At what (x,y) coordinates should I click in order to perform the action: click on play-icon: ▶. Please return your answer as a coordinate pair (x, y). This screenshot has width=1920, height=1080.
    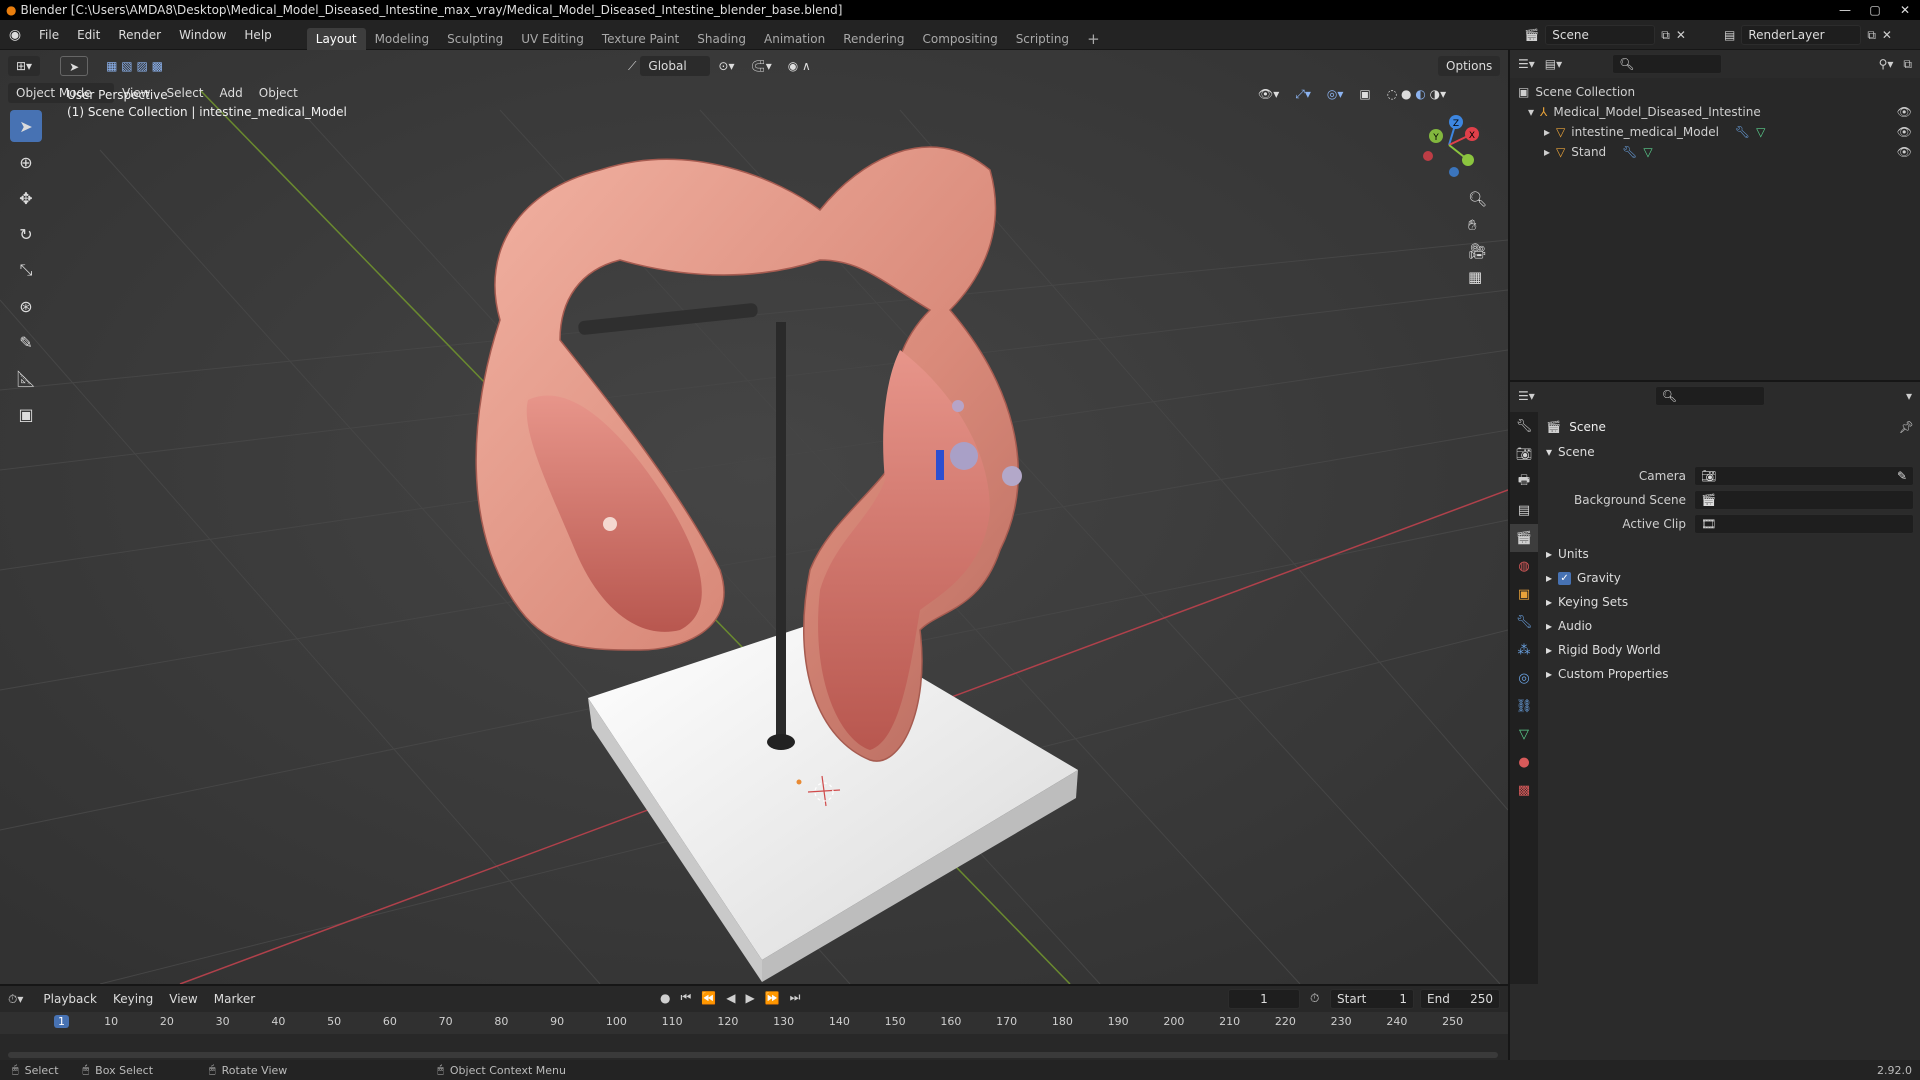
    Looking at the image, I should click on (749, 998).